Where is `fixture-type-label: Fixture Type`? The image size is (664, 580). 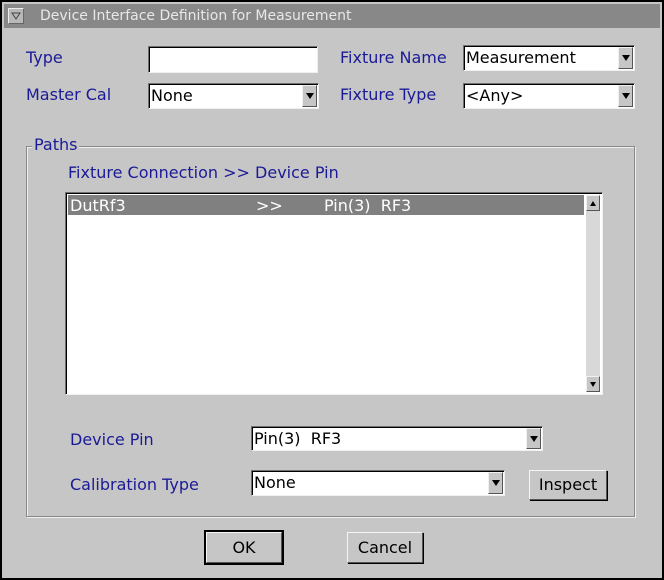 fixture-type-label: Fixture Type is located at coordinates (388, 94).